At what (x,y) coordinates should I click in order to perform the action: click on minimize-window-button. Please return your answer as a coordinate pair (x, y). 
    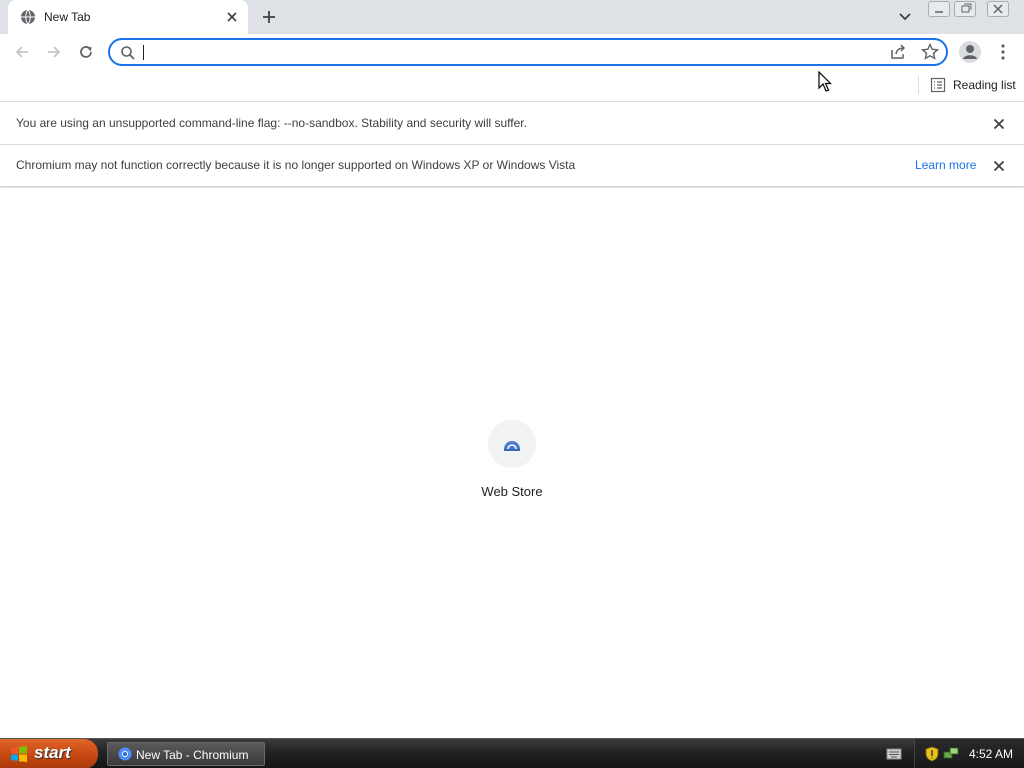
    Looking at the image, I should click on (939, 9).